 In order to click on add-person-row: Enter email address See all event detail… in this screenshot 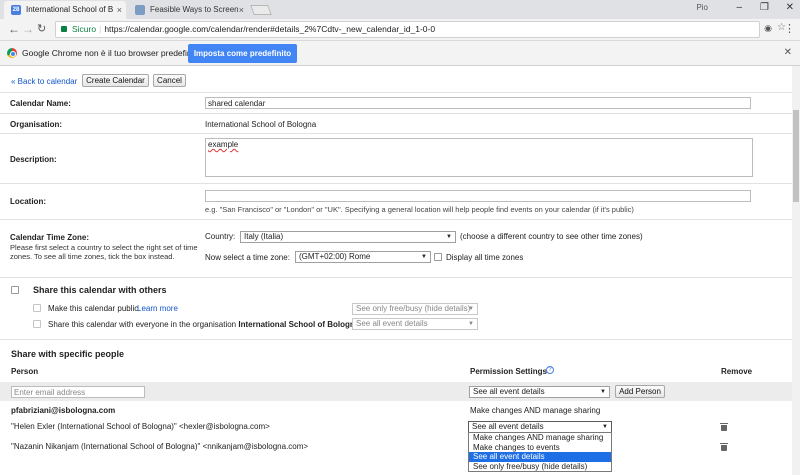, I will do `click(396, 391)`.